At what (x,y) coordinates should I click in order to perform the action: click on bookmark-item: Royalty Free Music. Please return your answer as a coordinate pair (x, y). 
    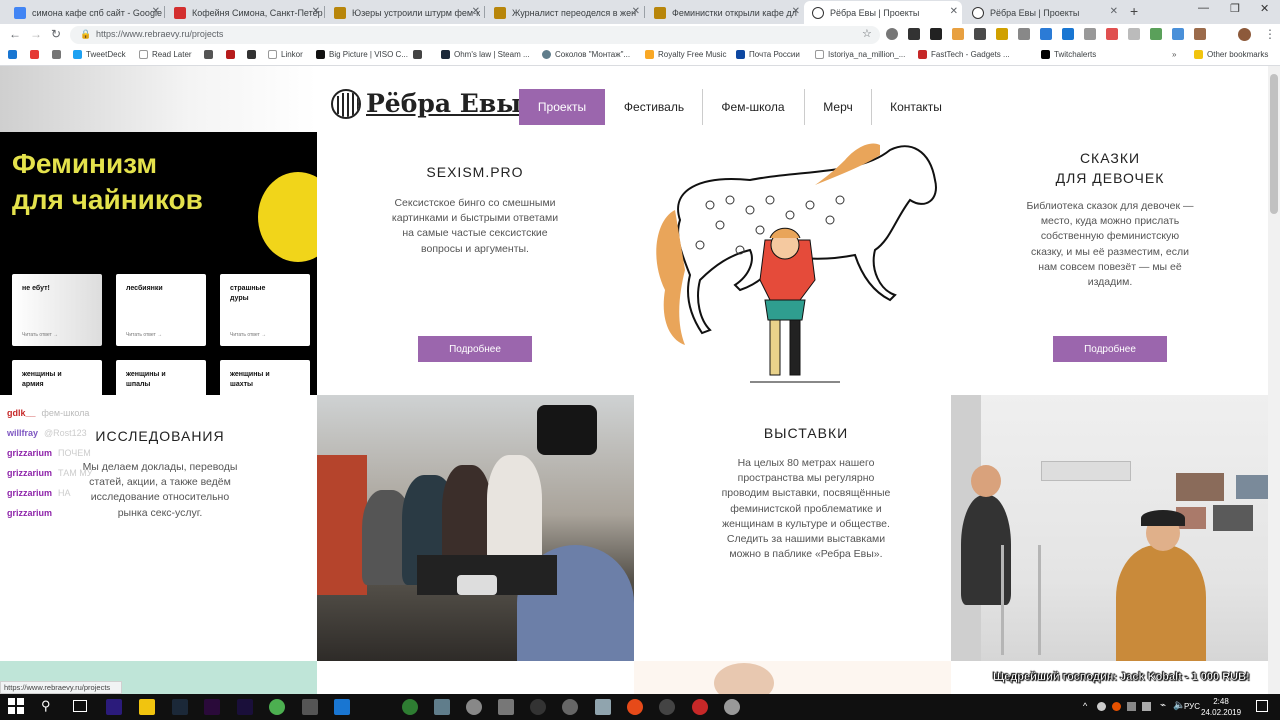
    Looking at the image, I should click on (685, 55).